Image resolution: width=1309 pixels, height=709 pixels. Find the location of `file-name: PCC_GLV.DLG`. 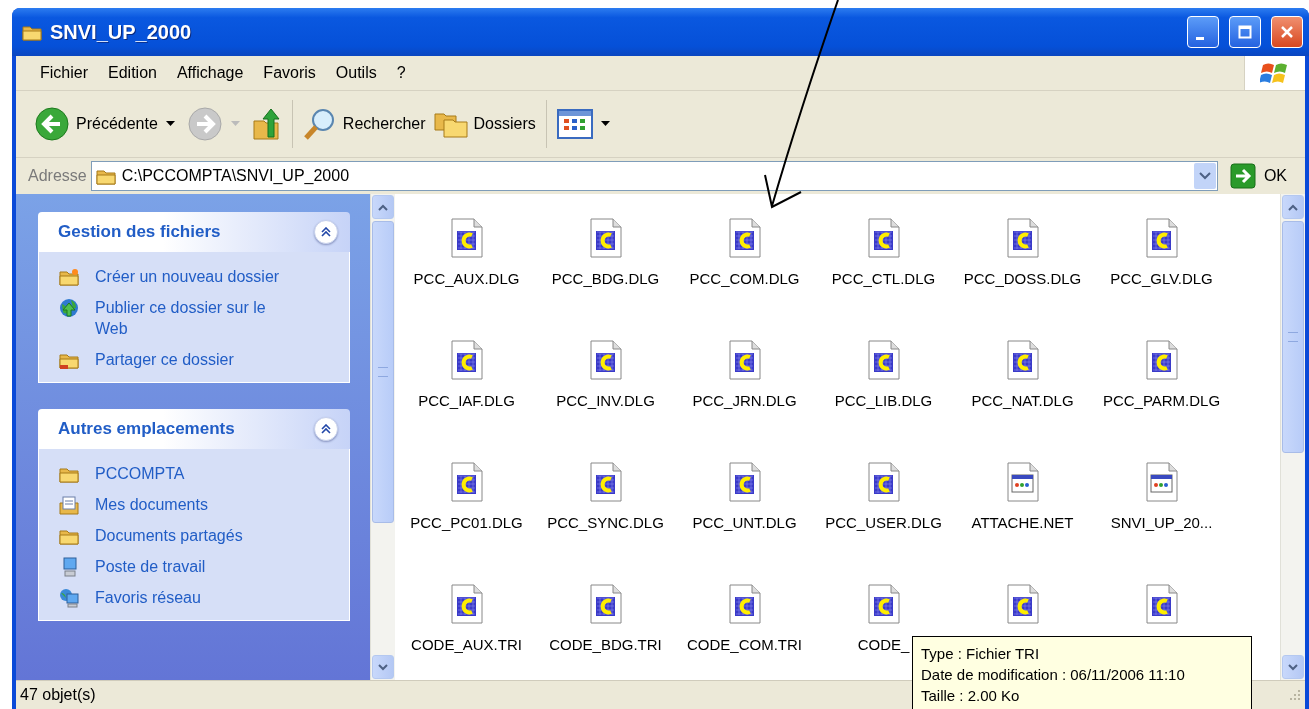

file-name: PCC_GLV.DLG is located at coordinates (1161, 278).